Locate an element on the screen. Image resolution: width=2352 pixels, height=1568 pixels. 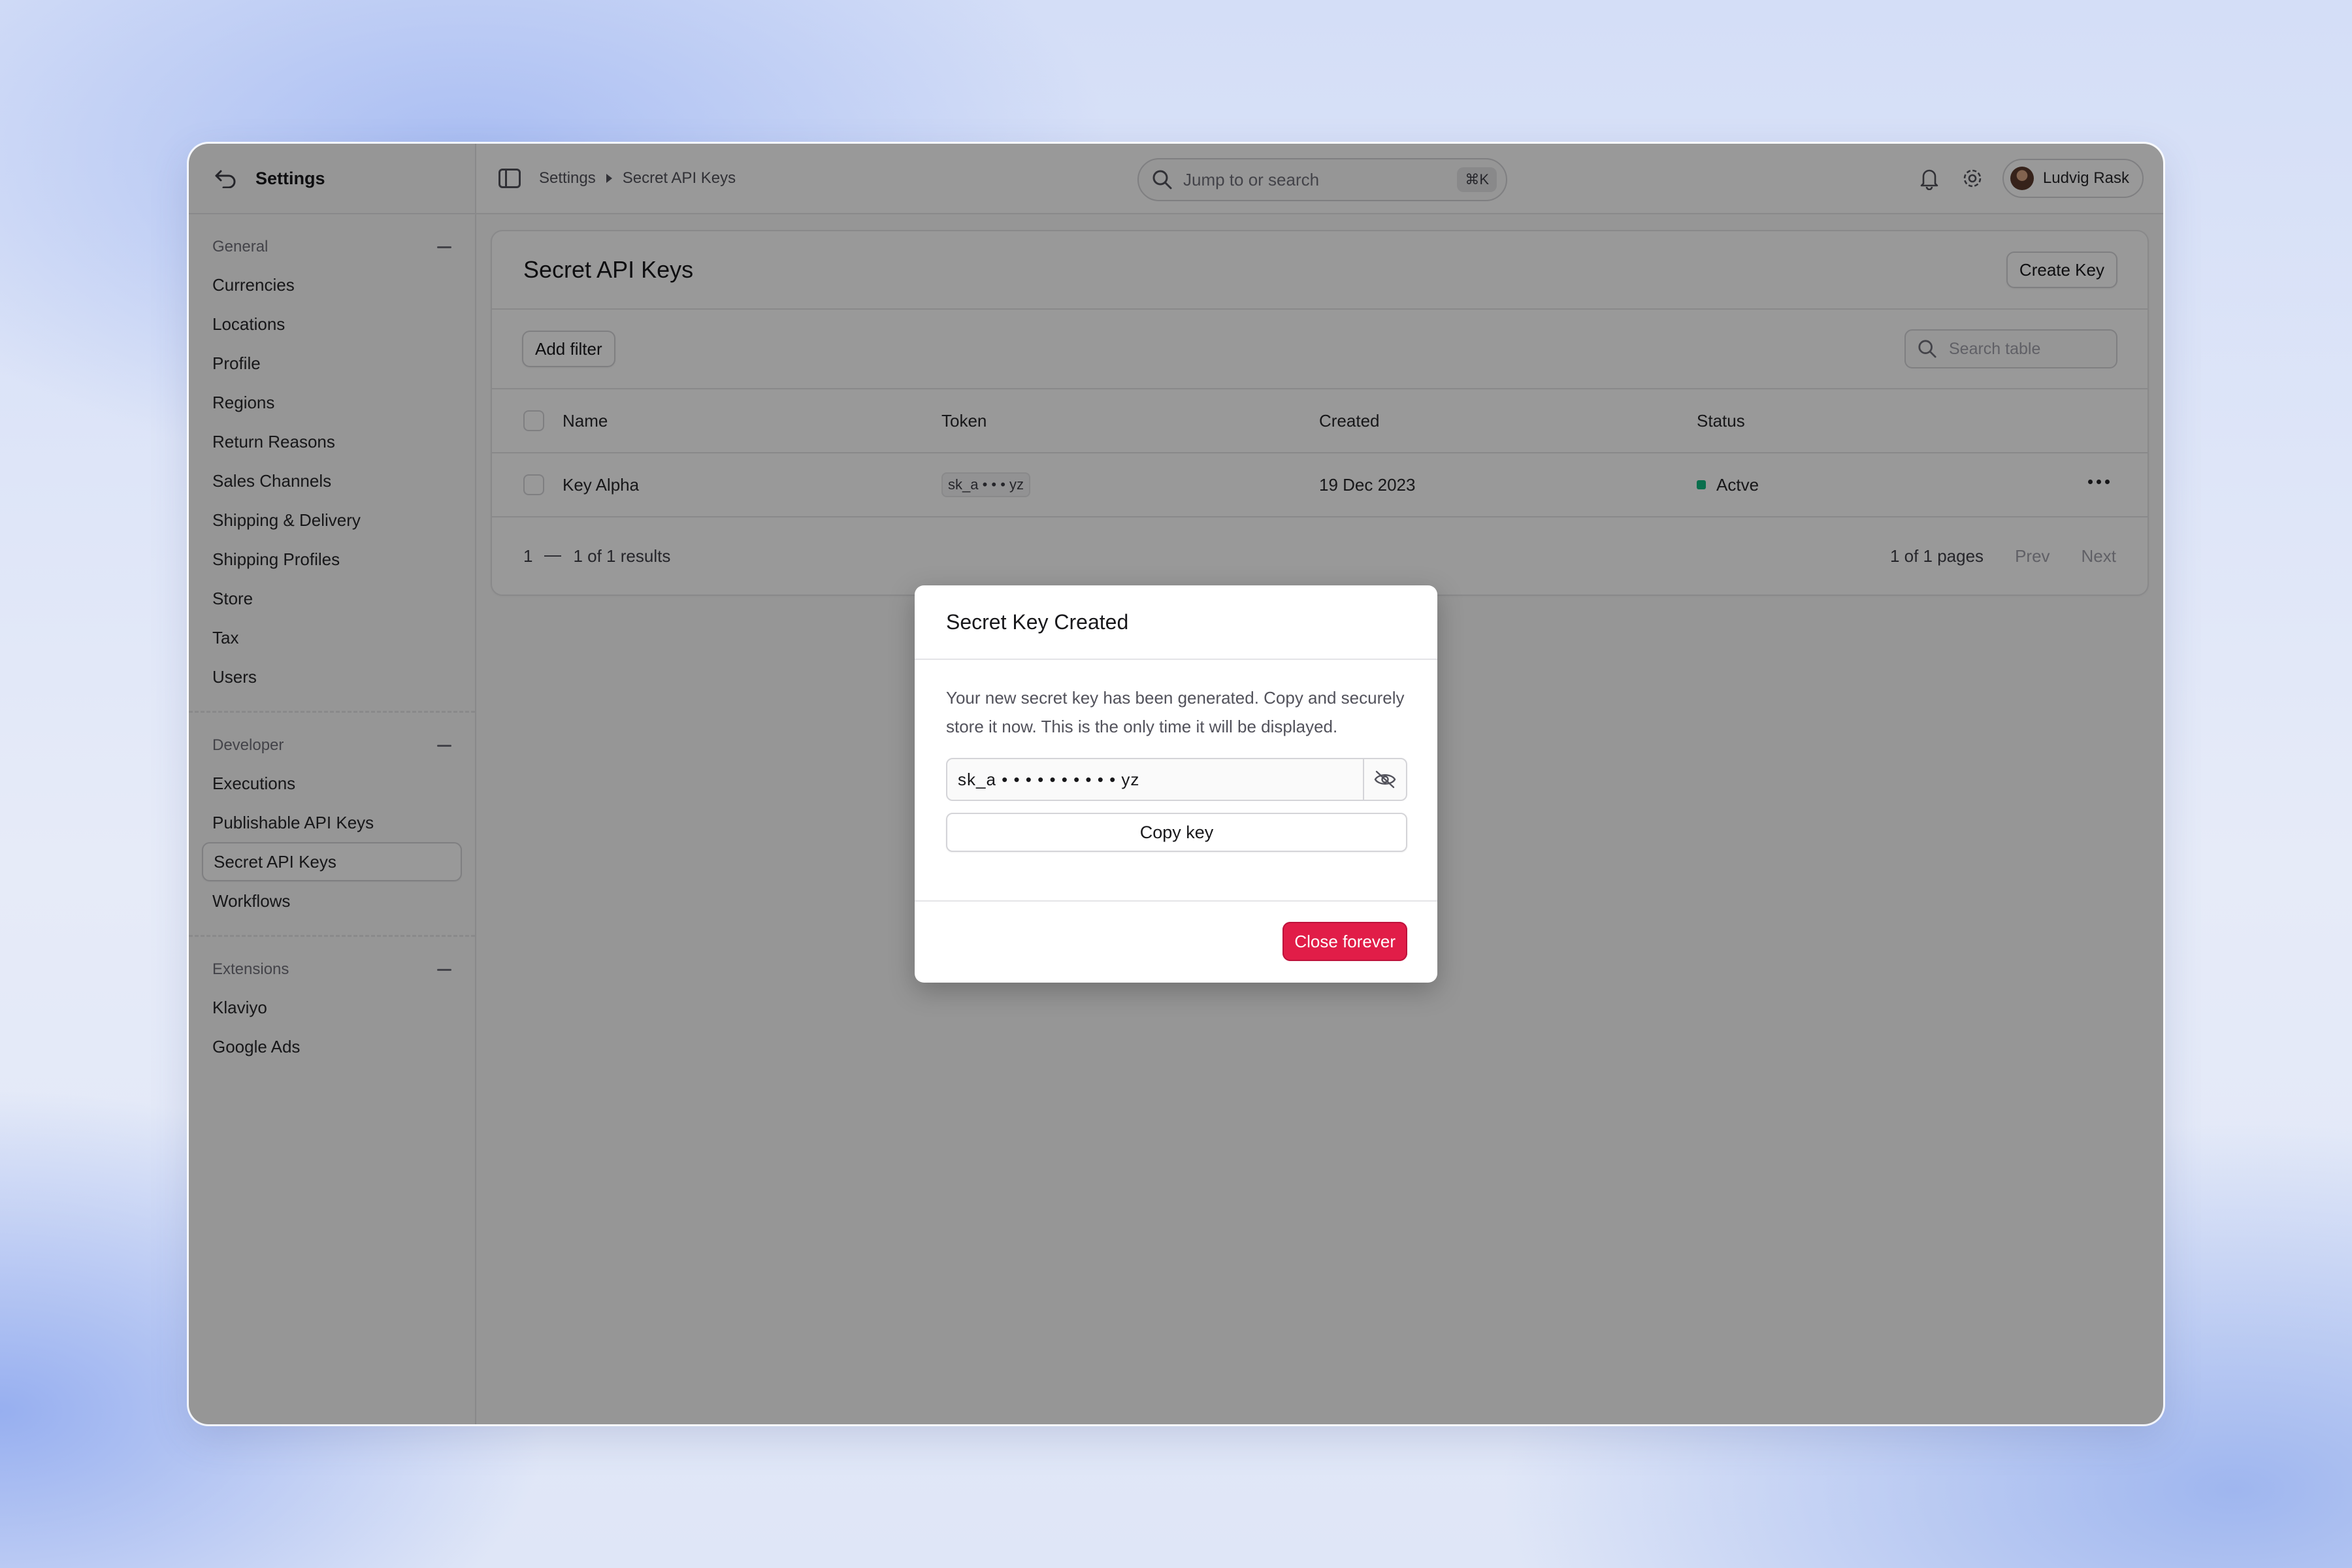
modal-footer: Close forever is located at coordinates (1176, 941).